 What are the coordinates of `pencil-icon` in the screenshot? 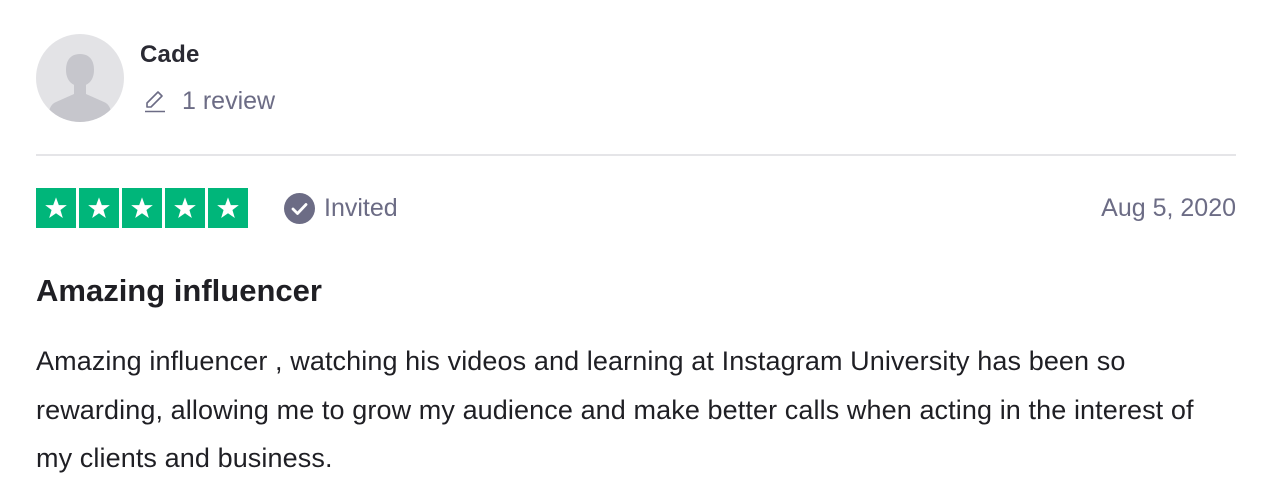 It's located at (155, 102).